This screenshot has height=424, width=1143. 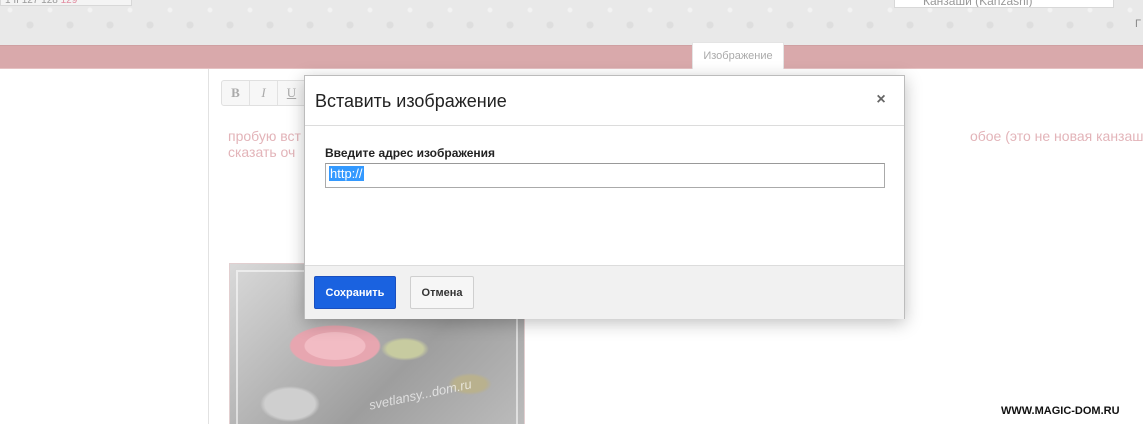 I want to click on dialog-footer: Сохранить Отмена, so click(x=604, y=292).